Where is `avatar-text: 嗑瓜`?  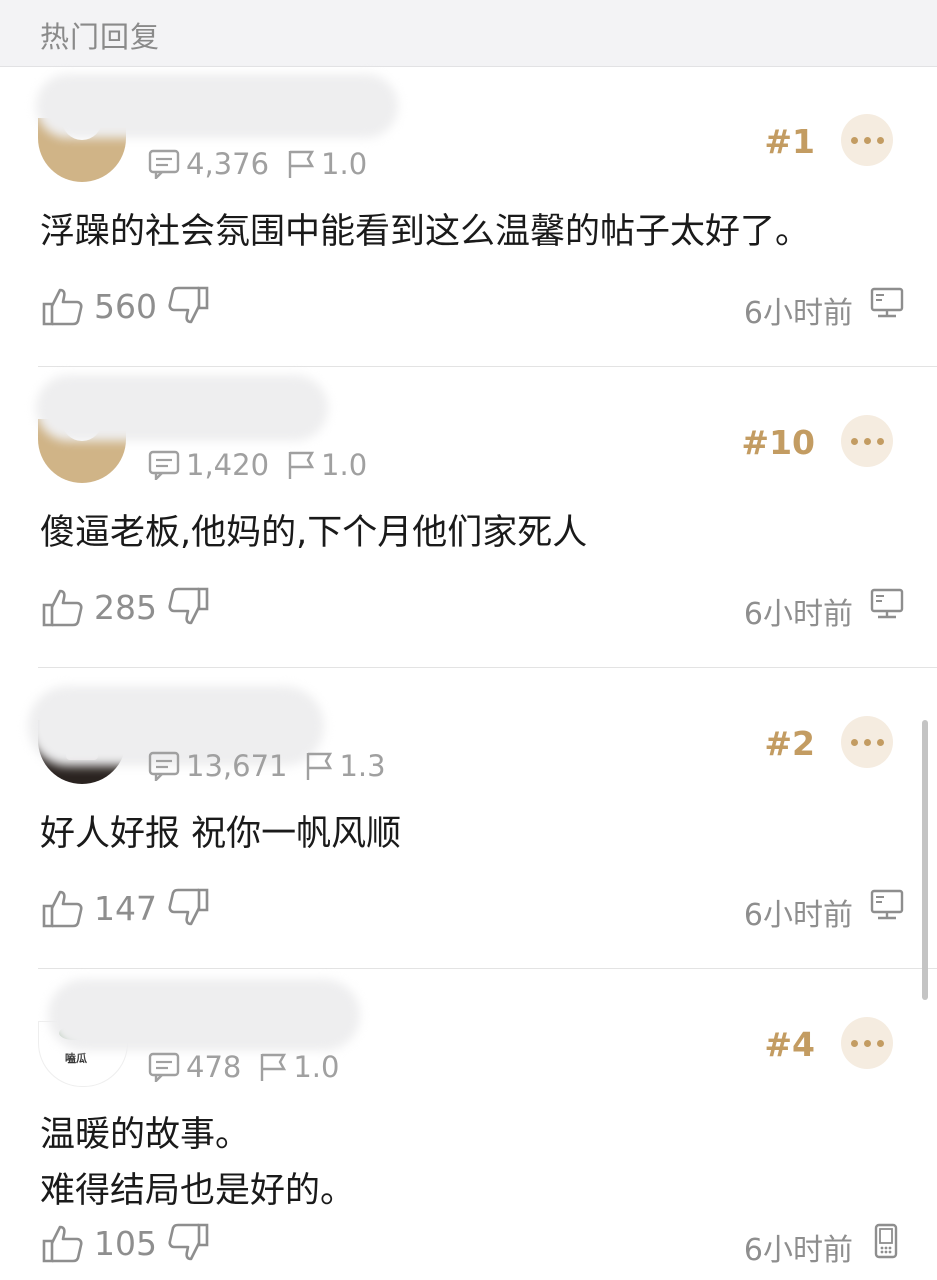 avatar-text: 嗑瓜 is located at coordinates (76, 1058).